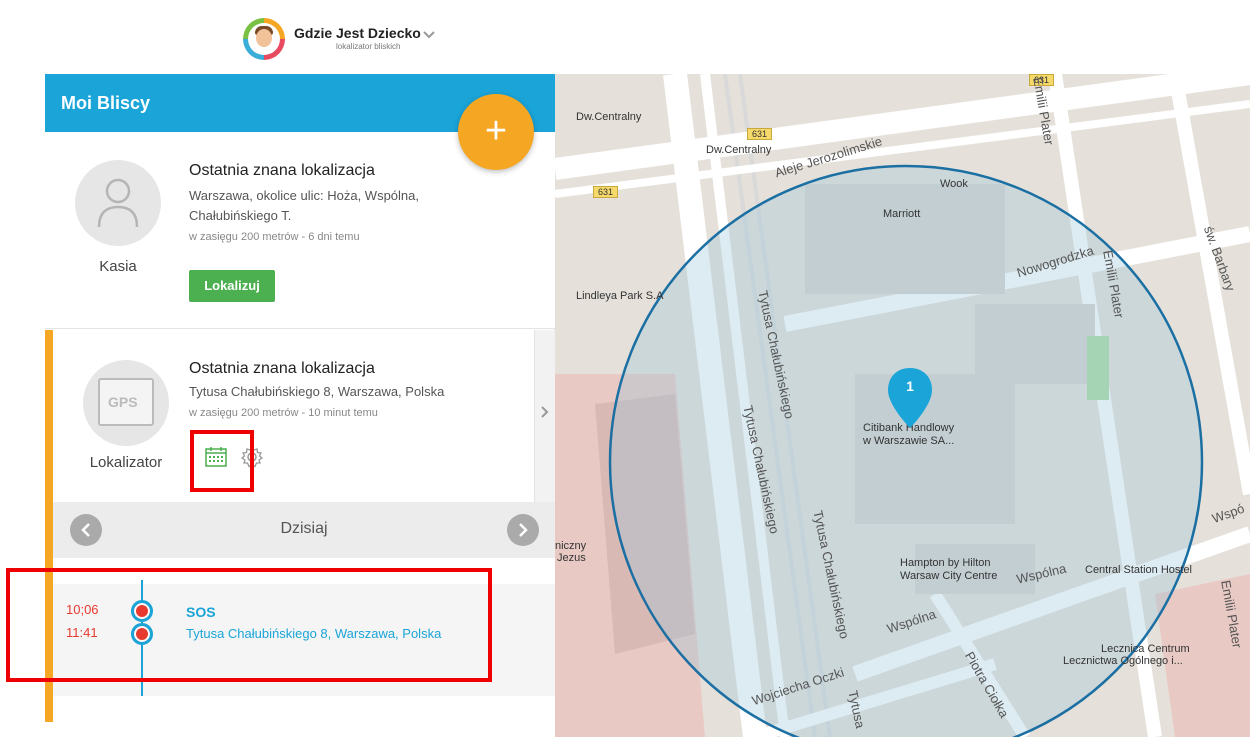 The image size is (1250, 737). I want to click on brand-name: Gdzie Jest Dziecko, so click(357, 33).